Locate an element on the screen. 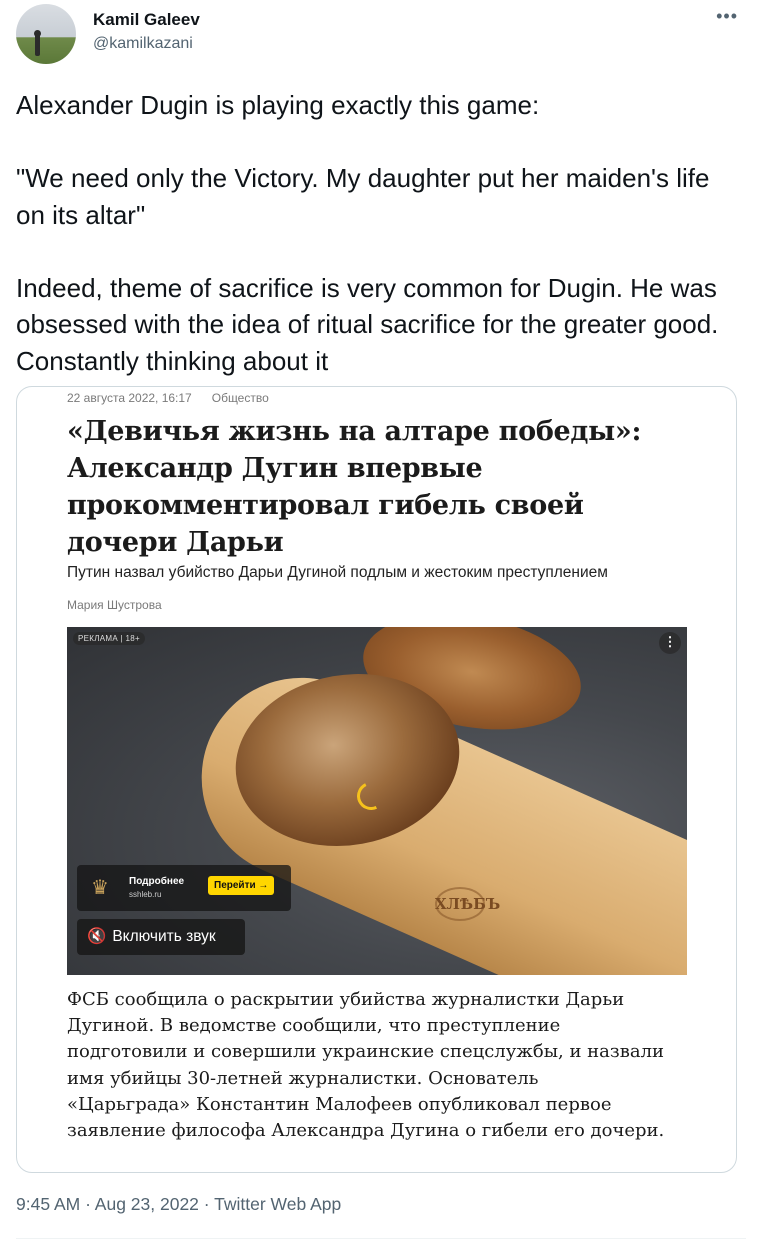 Image resolution: width=762 pixels, height=1241 pixels. author-names: Kamil Galeev @kamilkazani is located at coordinates (146, 32).